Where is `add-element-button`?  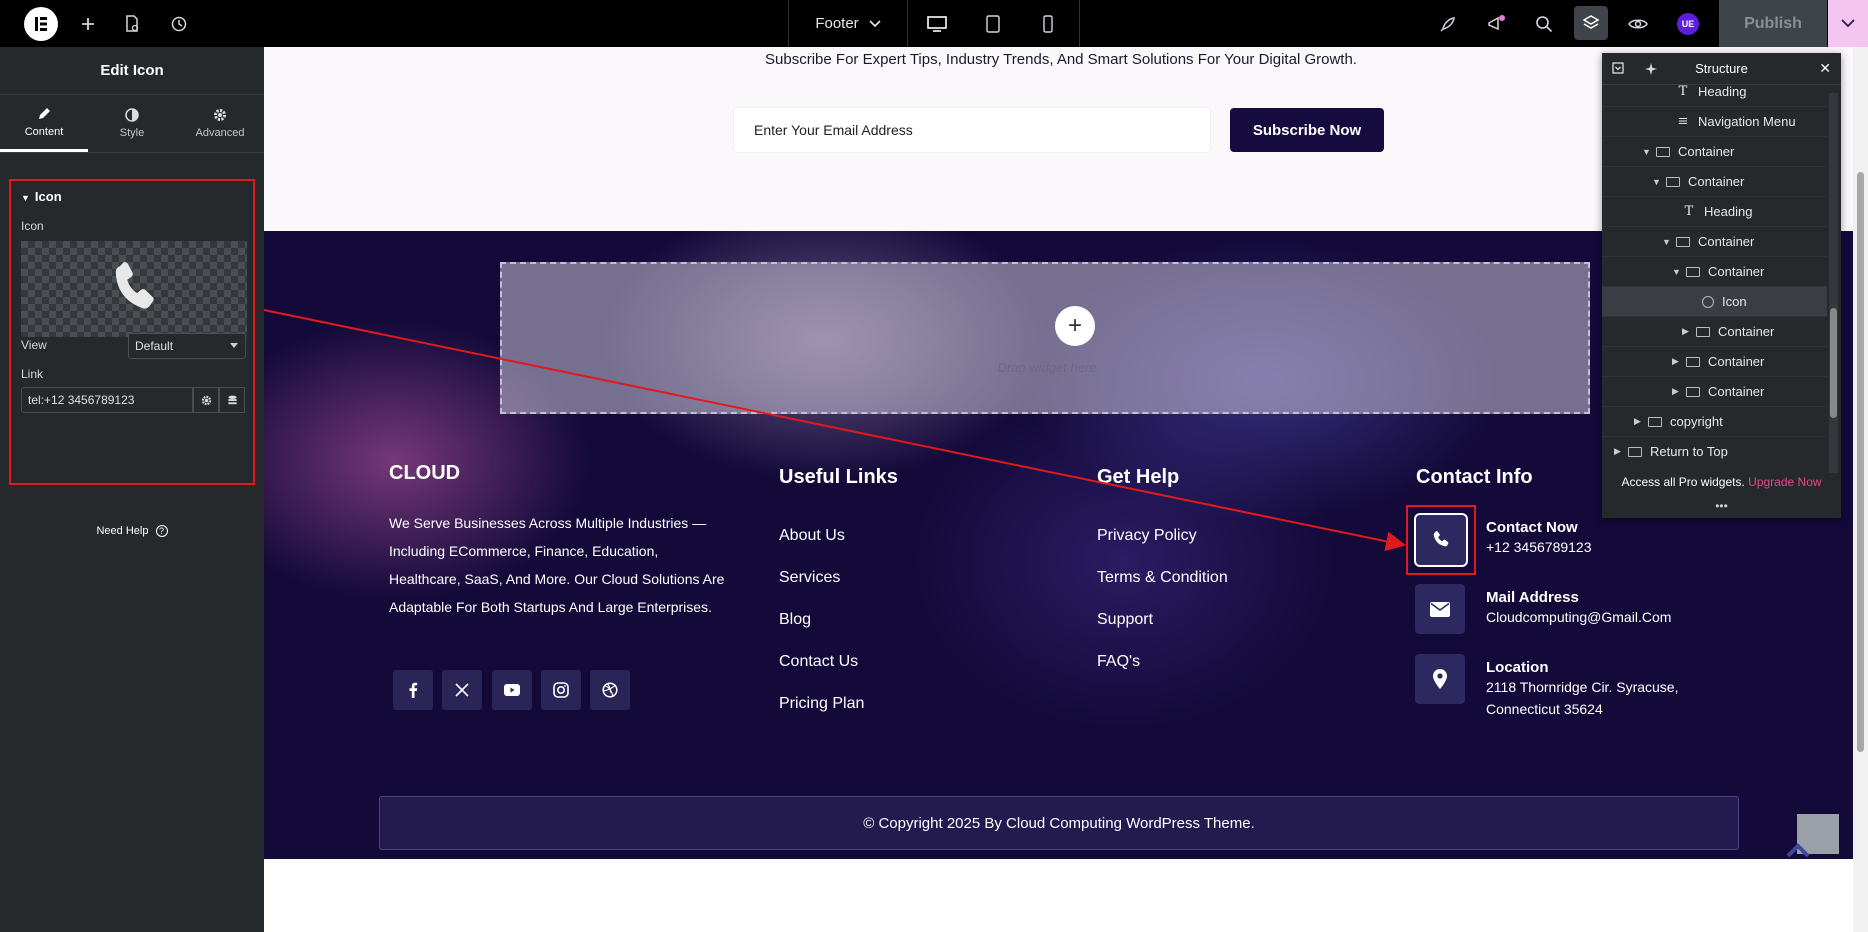
add-element-button is located at coordinates (88, 24).